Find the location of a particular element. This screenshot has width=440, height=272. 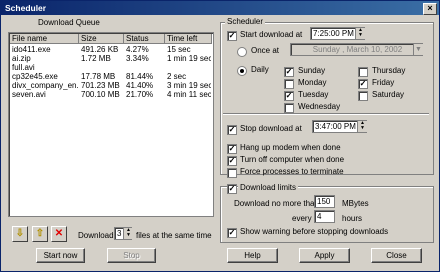

move-down-button: ⇩ is located at coordinates (20, 234).